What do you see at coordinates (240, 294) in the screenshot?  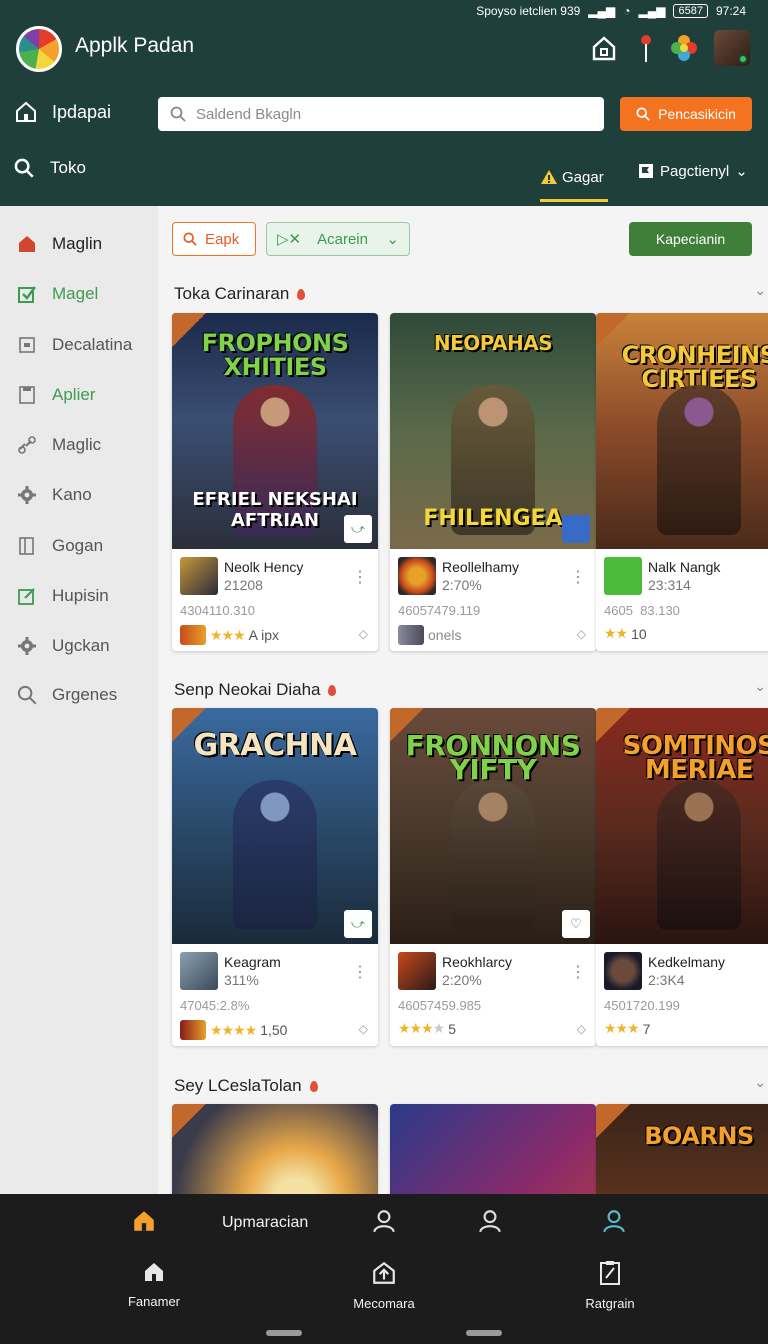 I see `section-title: Toka Carinaran` at bounding box center [240, 294].